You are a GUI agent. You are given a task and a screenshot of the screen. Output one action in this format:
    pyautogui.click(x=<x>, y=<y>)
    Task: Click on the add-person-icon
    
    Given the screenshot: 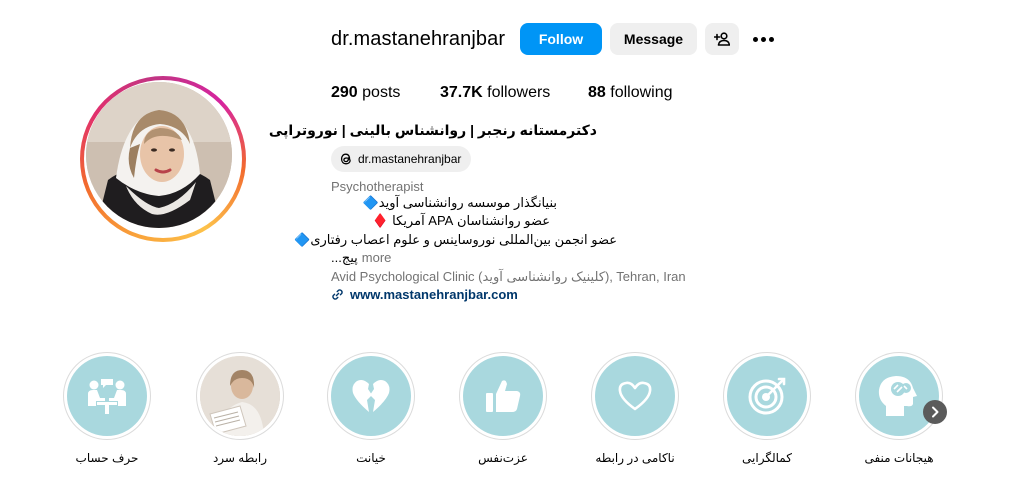 What is the action you would take?
    pyautogui.click(x=722, y=39)
    